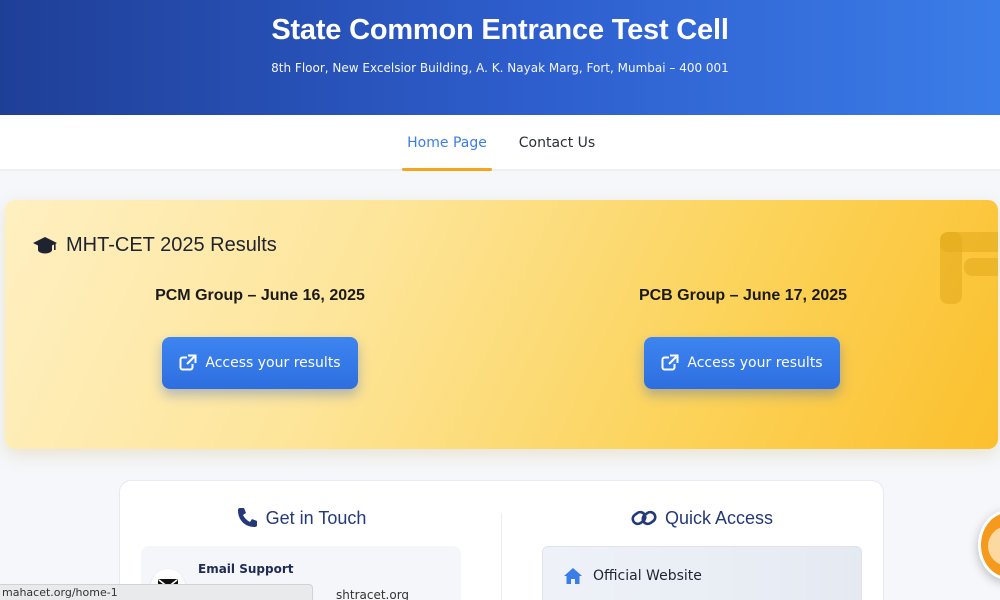  What do you see at coordinates (994, 546) in the screenshot?
I see `widget-avatar-icon` at bounding box center [994, 546].